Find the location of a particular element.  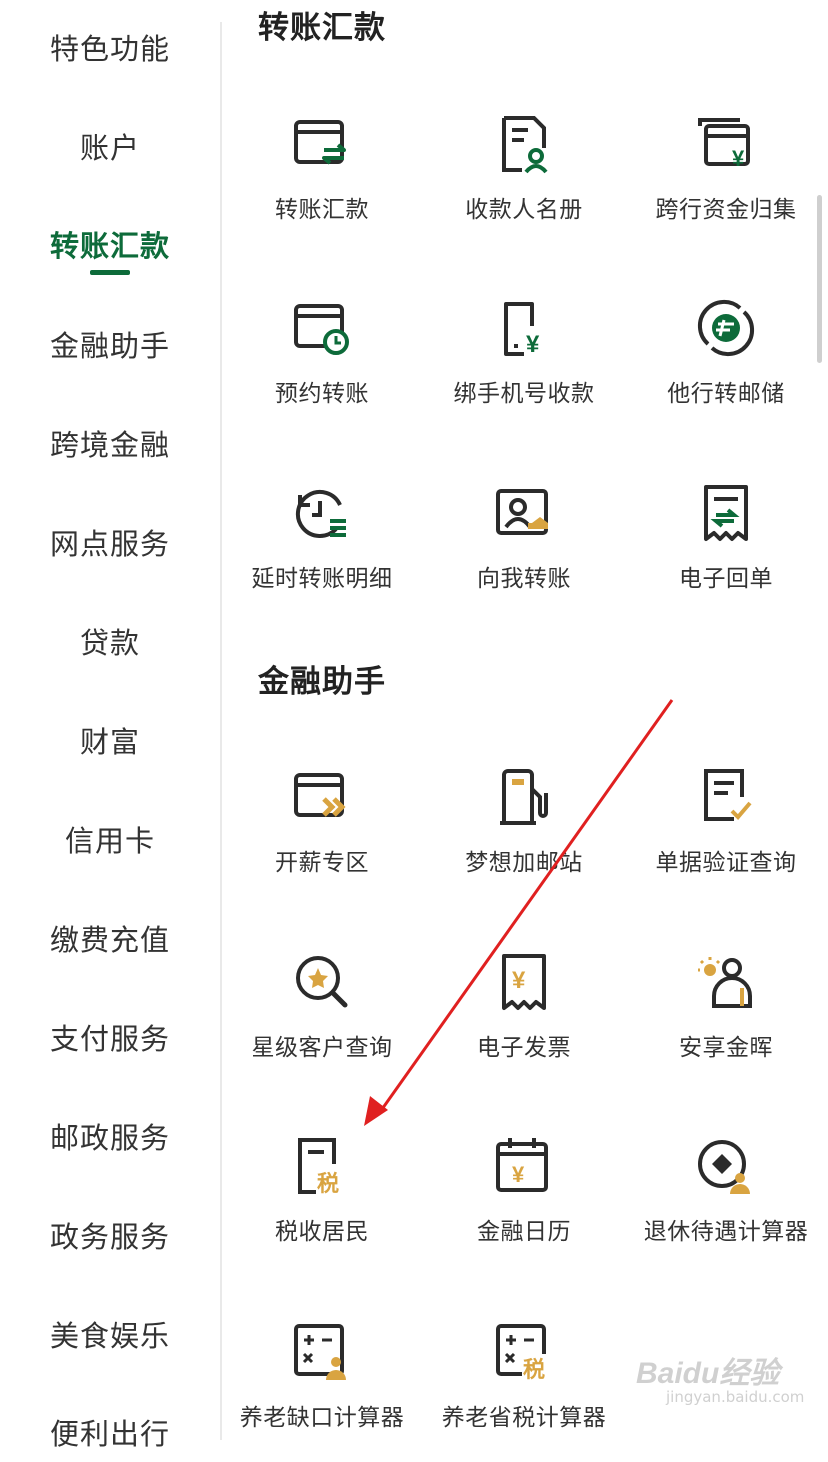

tile-transfer: 转账汇款 is located at coordinates (322, 179).